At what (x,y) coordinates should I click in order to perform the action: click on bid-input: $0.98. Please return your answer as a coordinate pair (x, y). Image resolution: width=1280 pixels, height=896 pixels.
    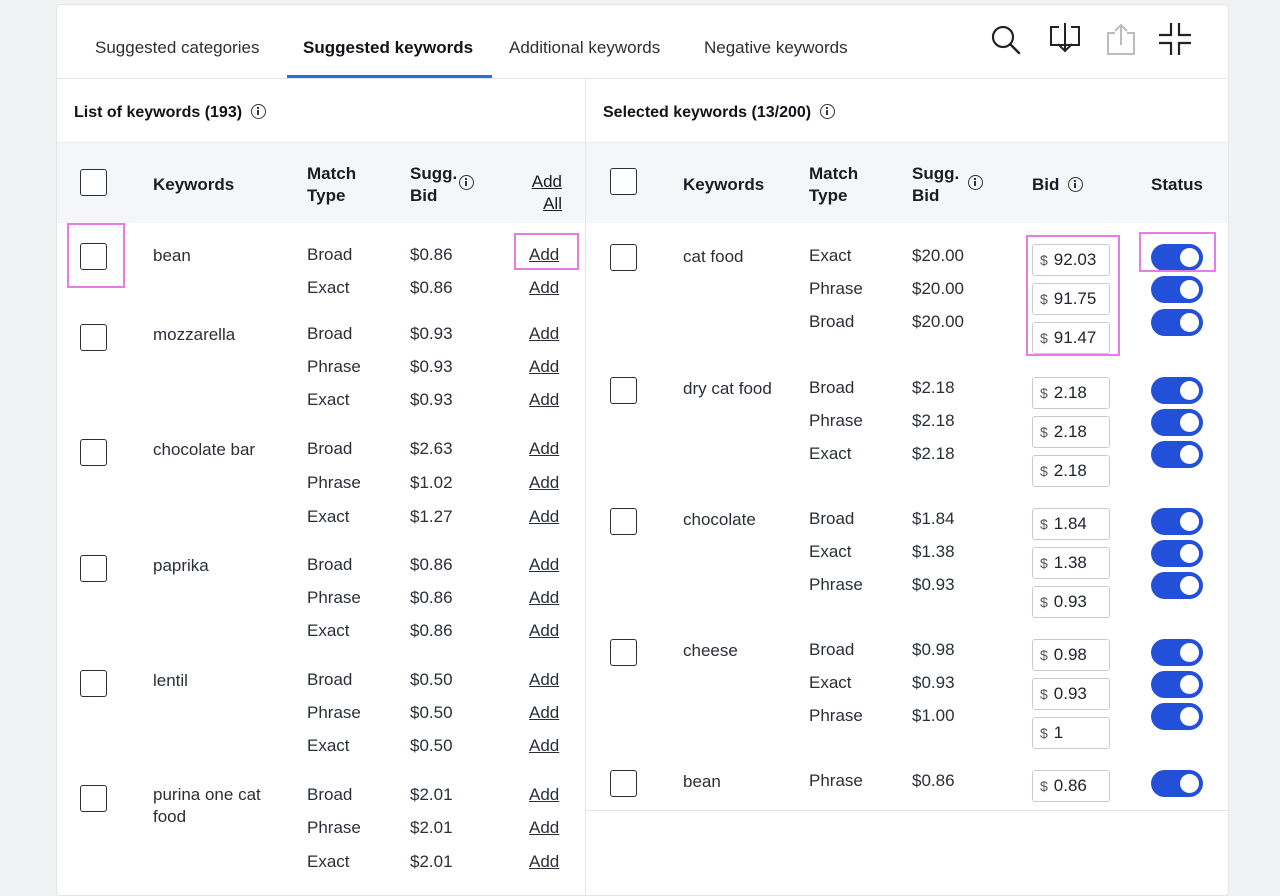
    Looking at the image, I should click on (1071, 655).